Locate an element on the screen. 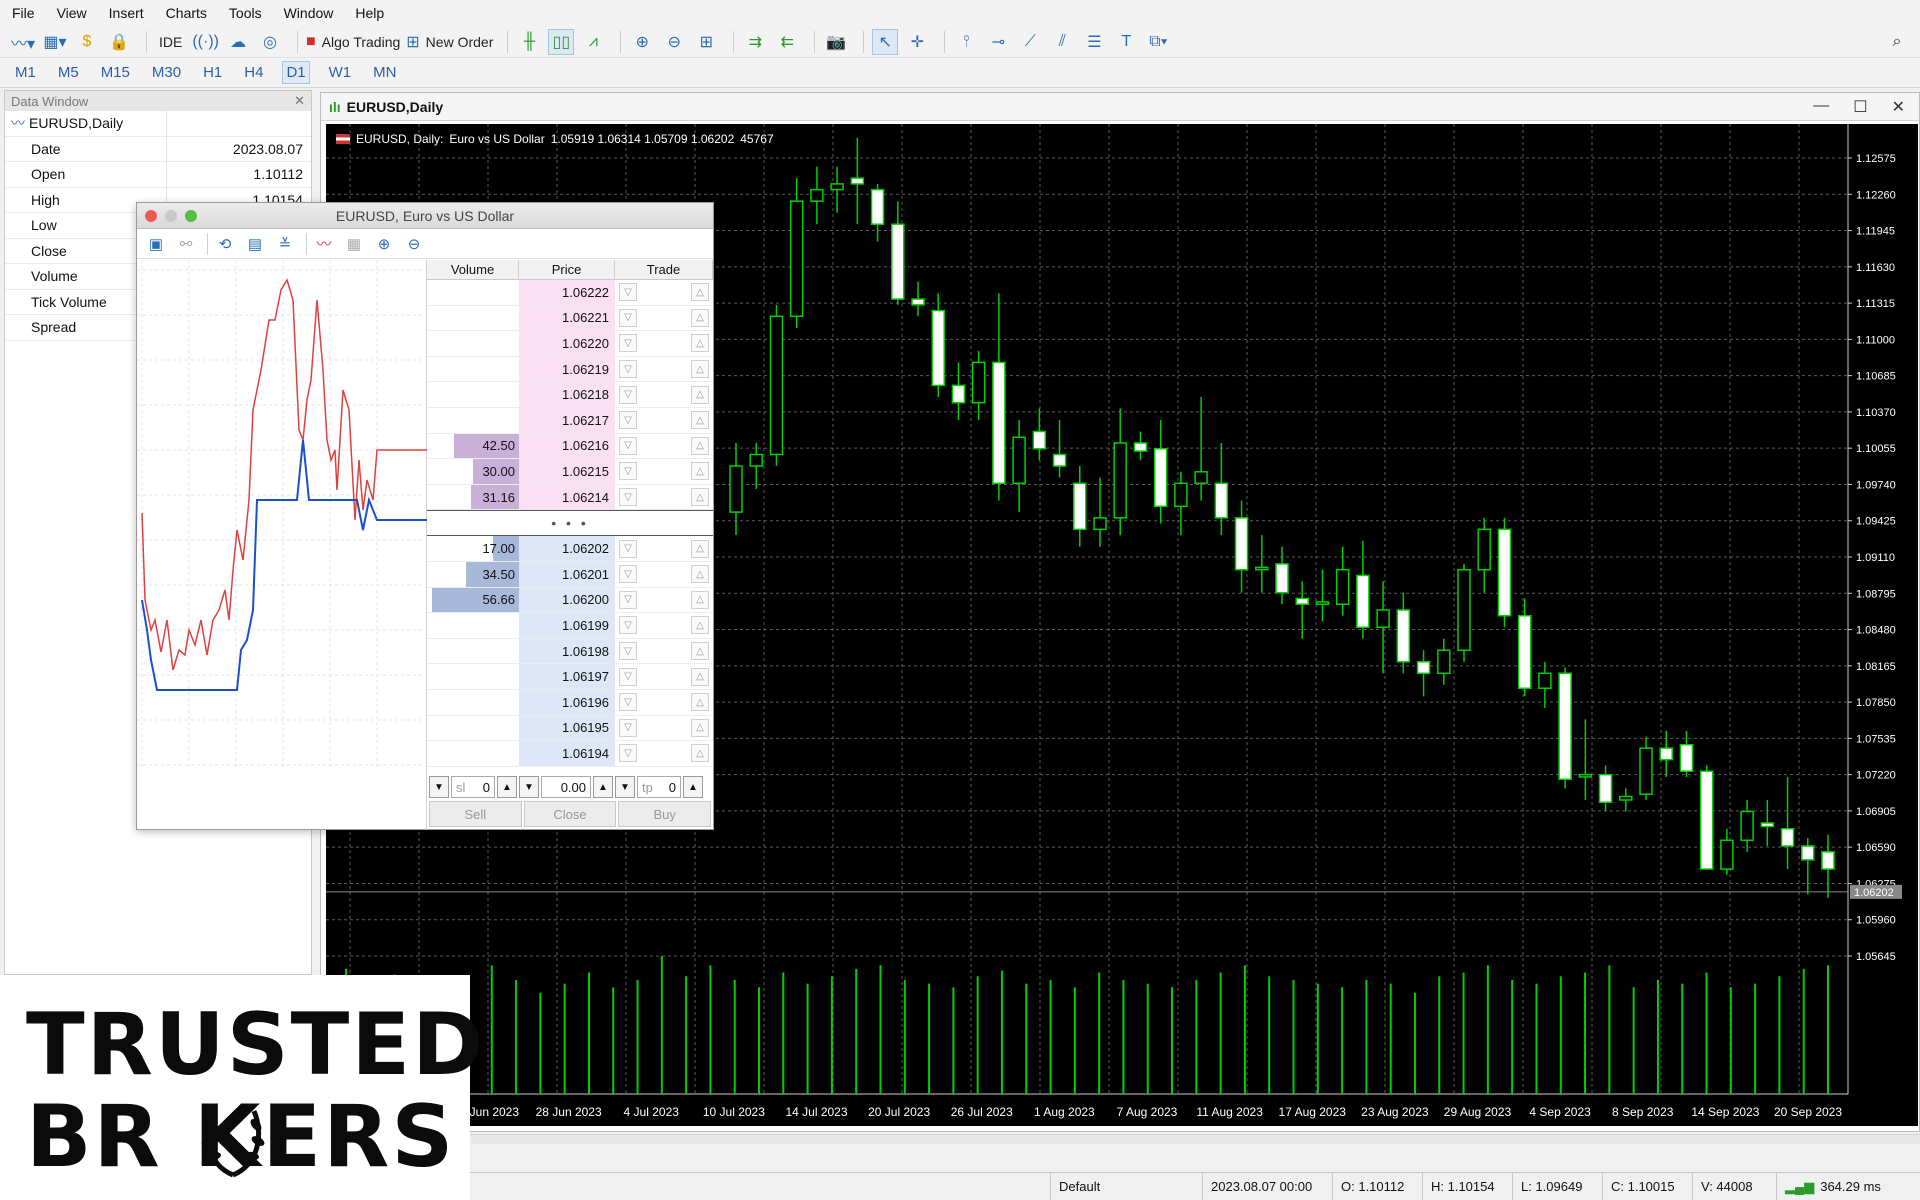 The image size is (1920, 1200). close-dot-icon is located at coordinates (151, 216).